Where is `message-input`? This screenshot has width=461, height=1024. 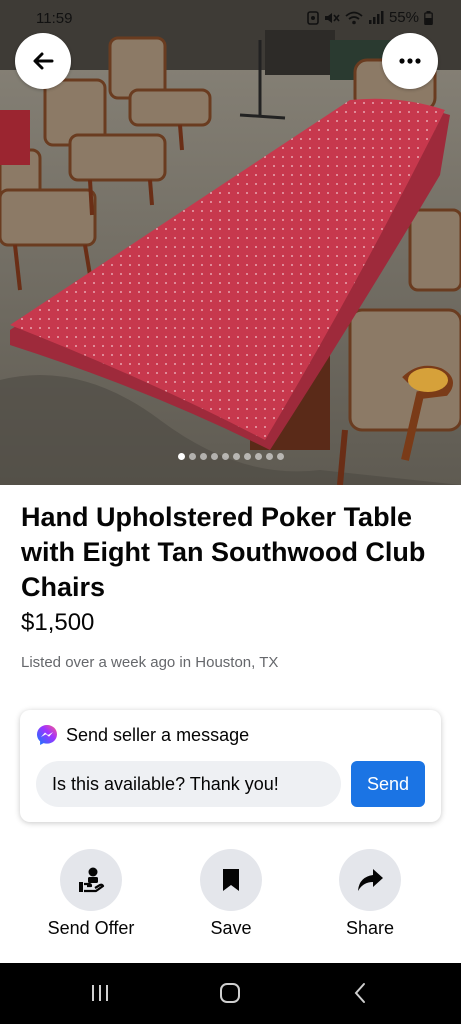 message-input is located at coordinates (188, 784).